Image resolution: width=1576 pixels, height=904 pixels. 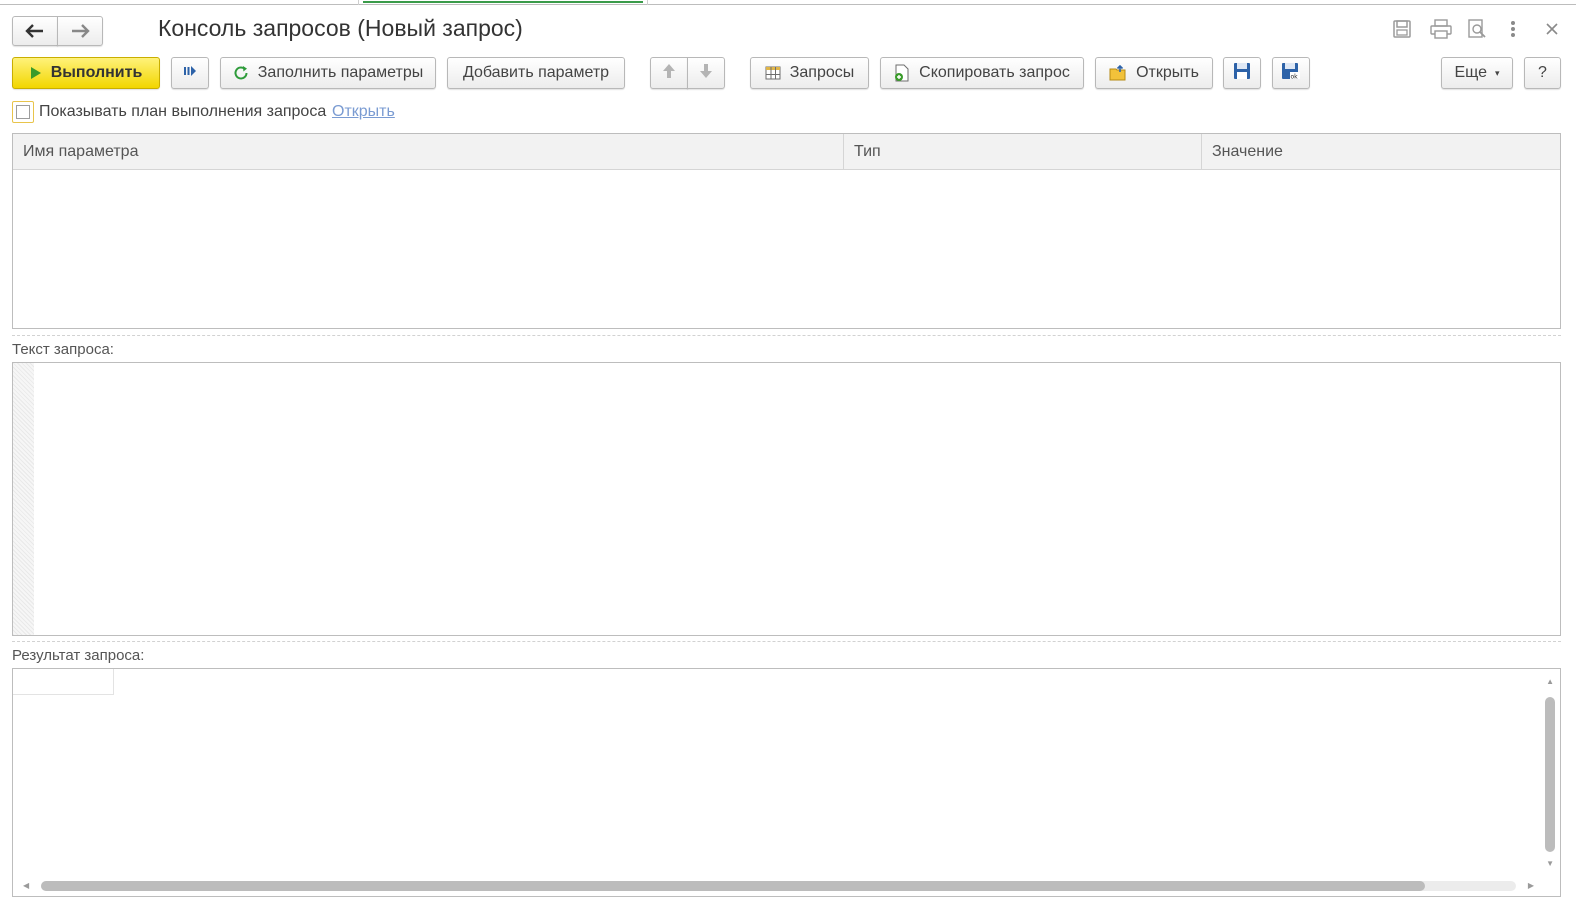 What do you see at coordinates (822, 72) in the screenshot?
I see `queries-label: Запросы` at bounding box center [822, 72].